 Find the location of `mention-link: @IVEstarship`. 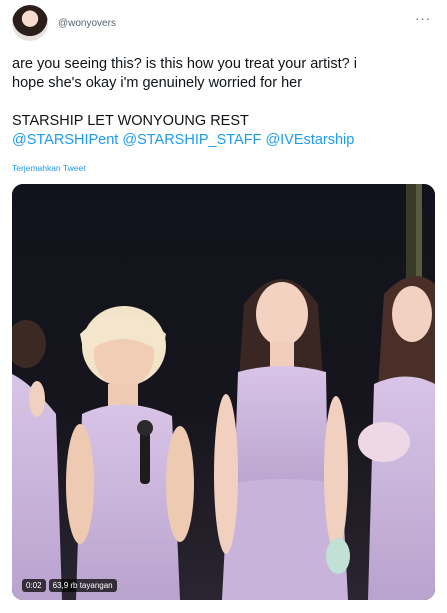

mention-link: @IVEstarship is located at coordinates (309, 140).